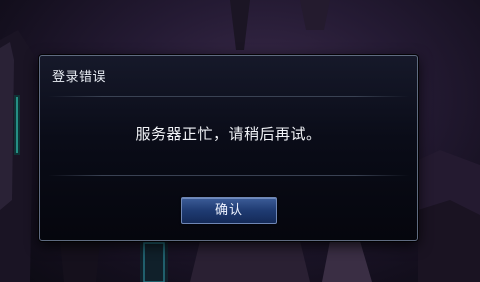 The height and width of the screenshot is (282, 480). Describe the element at coordinates (7, 126) in the screenshot. I see `left-tower-highlight` at that location.